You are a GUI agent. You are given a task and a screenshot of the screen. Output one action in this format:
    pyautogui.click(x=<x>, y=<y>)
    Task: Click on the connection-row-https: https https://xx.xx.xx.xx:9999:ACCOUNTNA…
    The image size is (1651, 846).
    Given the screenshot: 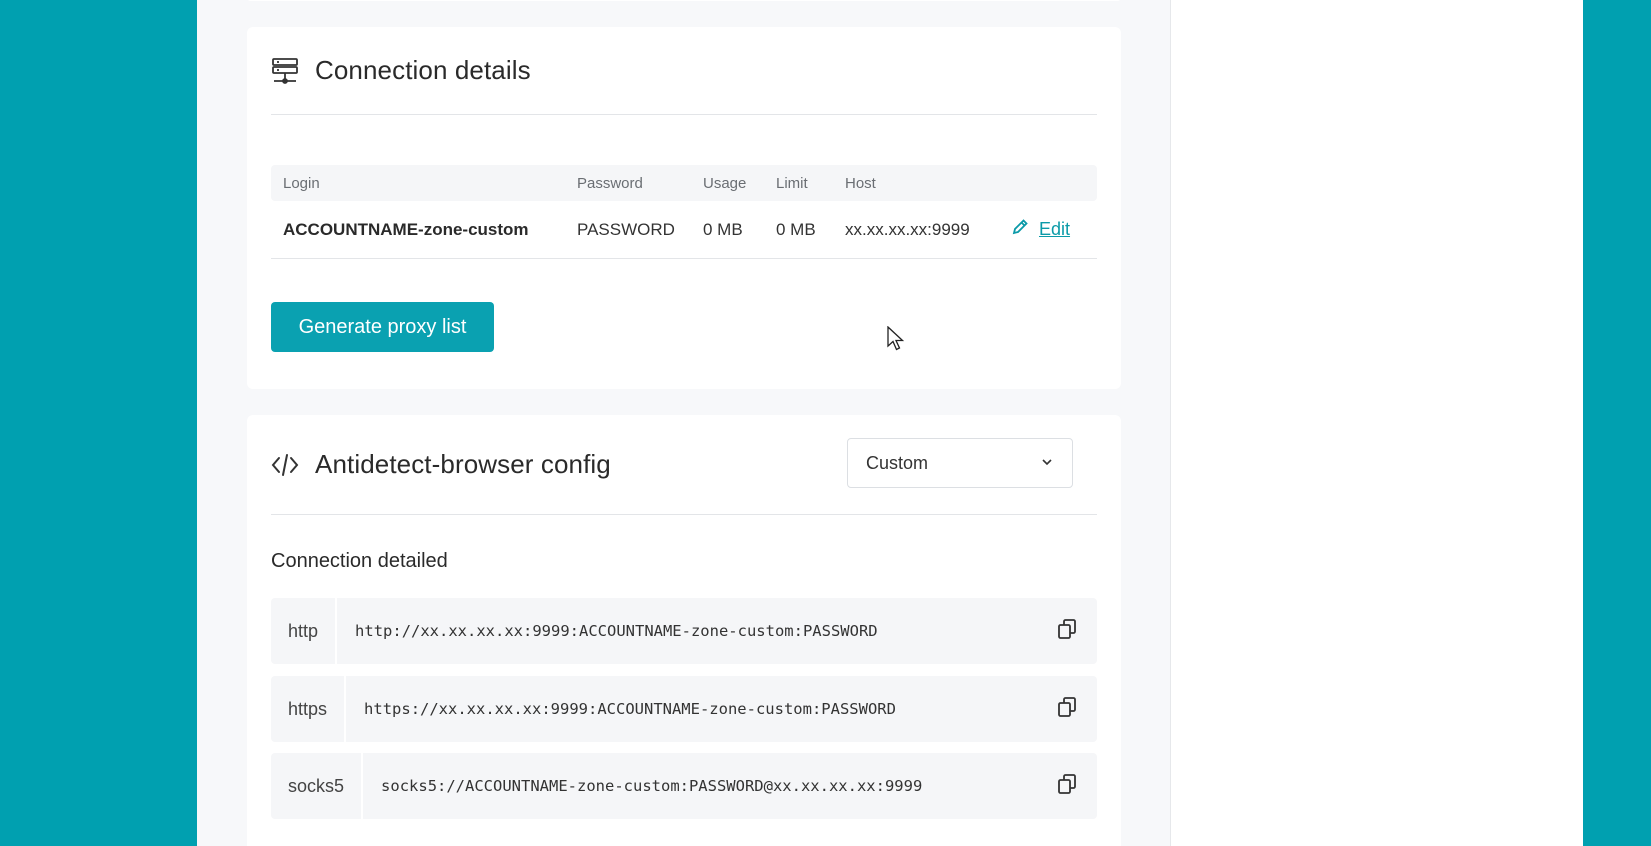 What is the action you would take?
    pyautogui.click(x=684, y=709)
    